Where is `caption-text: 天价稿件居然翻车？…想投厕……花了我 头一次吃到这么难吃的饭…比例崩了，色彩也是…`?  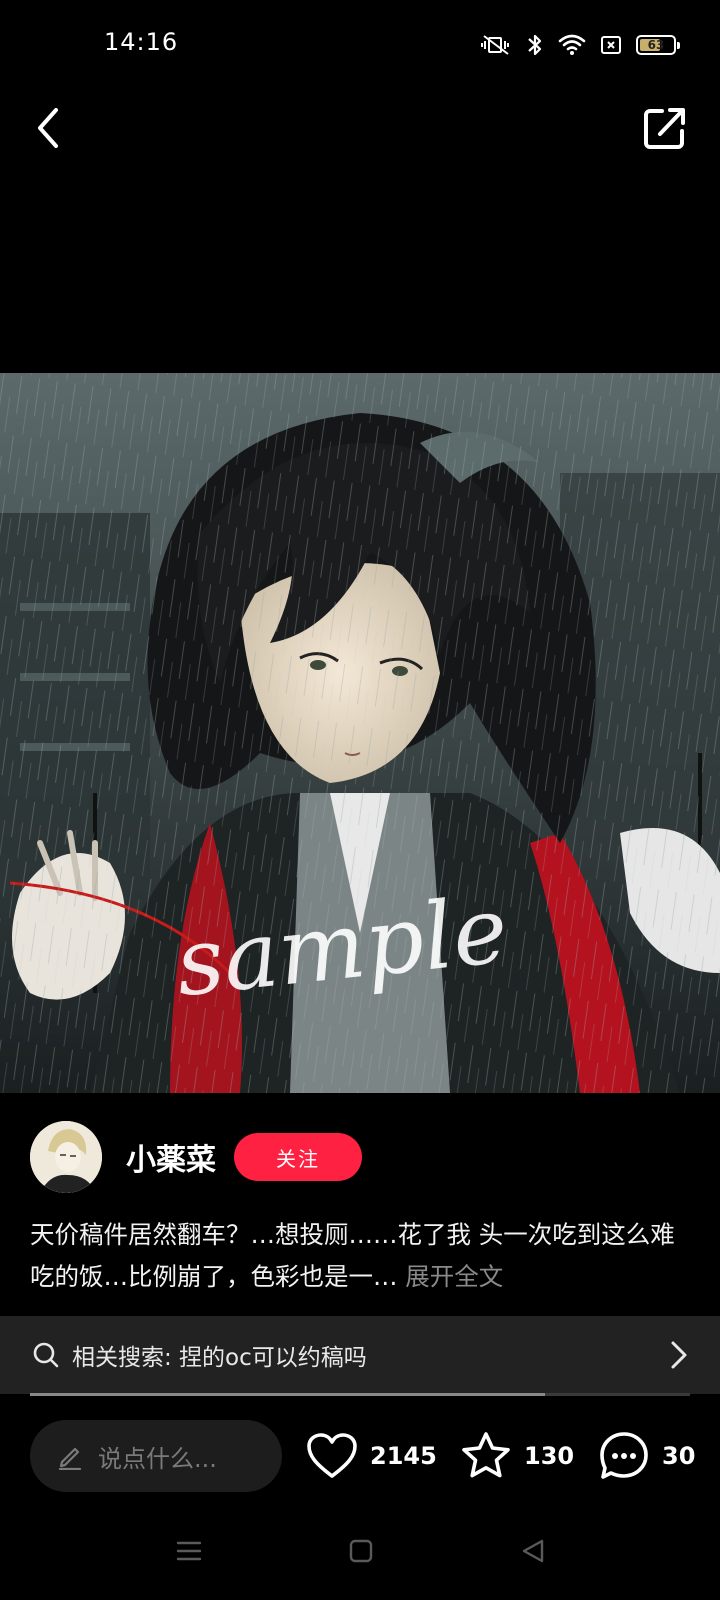 caption-text: 天价稿件居然翻车？…想投厕……花了我 头一次吃到这么难吃的饭…比例崩了，色彩也是… is located at coordinates (352, 1255).